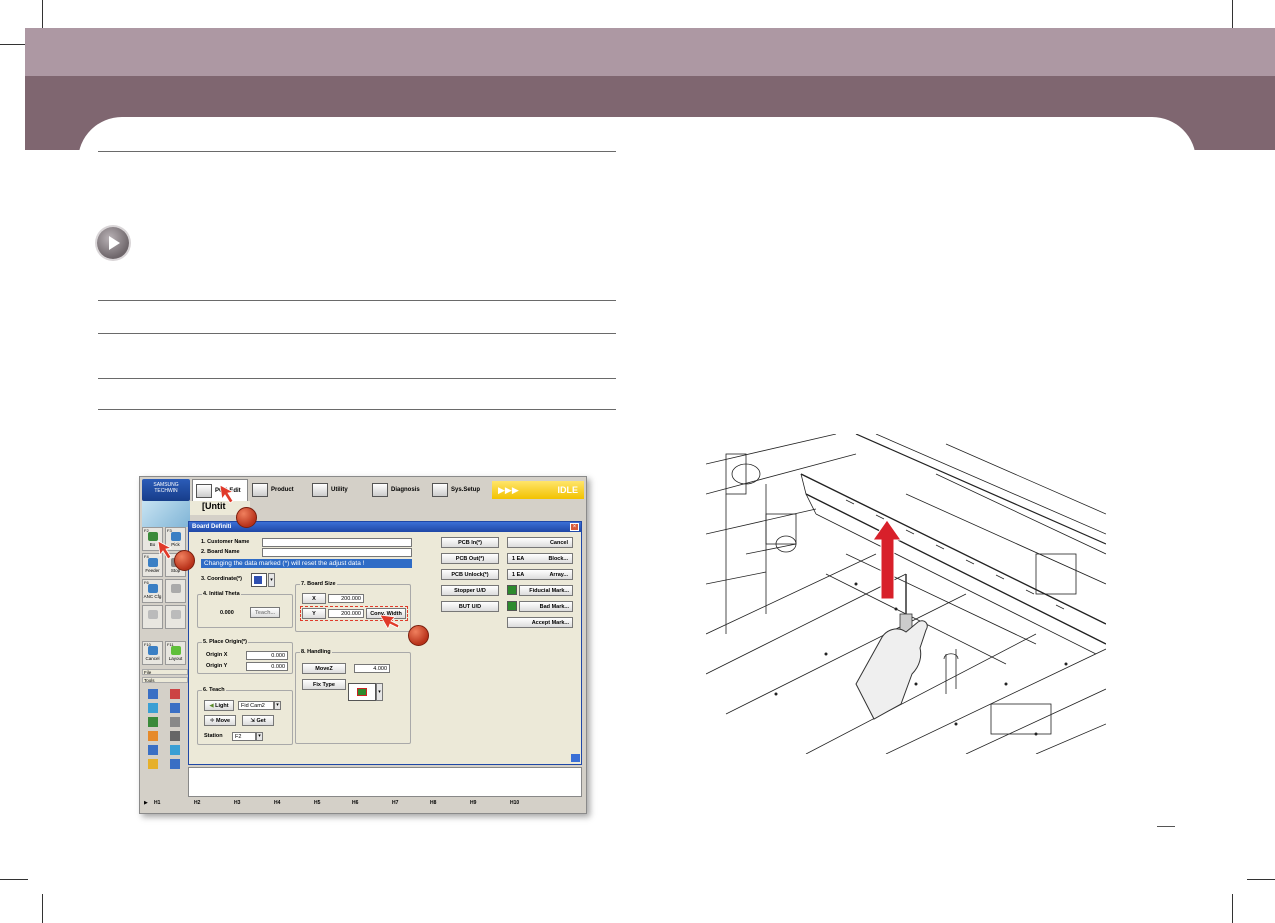  Describe the element at coordinates (1166, 826) in the screenshot. I see `page-number-rule` at that location.